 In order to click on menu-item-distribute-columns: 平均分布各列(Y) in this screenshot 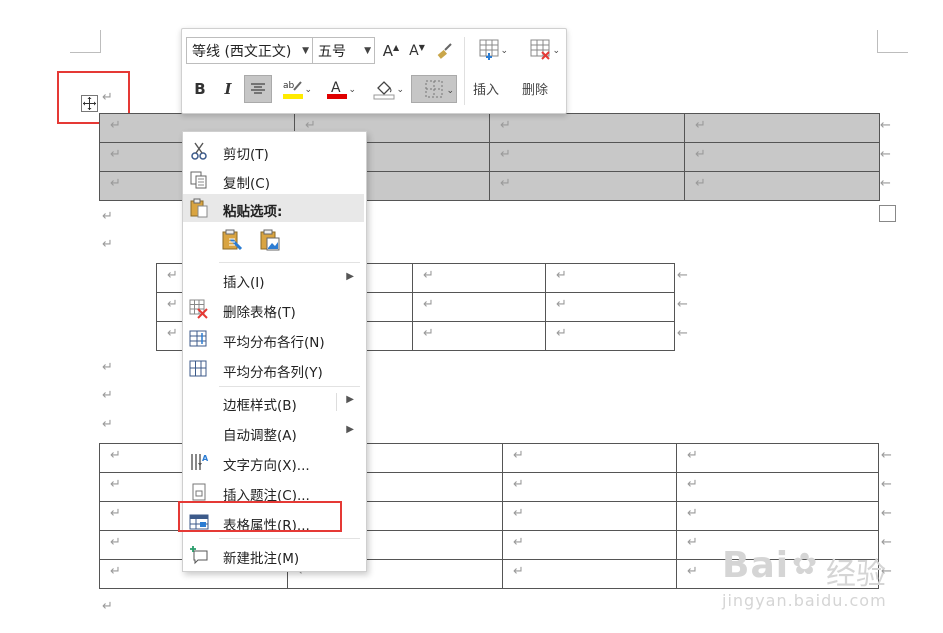, I will do `click(273, 369)`.